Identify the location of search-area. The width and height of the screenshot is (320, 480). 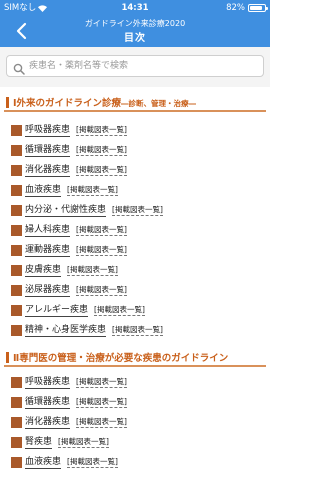
(135, 67).